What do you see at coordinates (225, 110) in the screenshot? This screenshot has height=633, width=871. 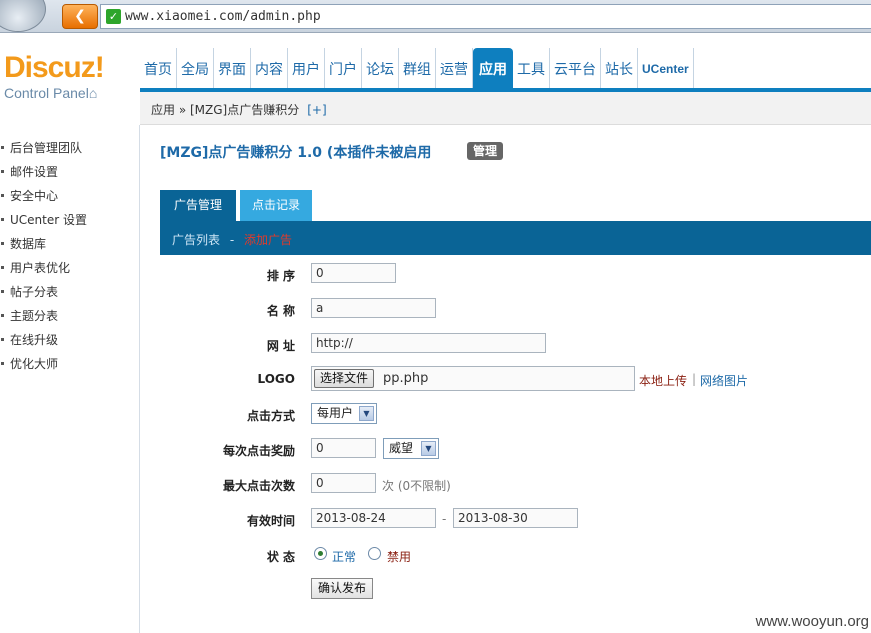 I see `breadcrumb-text: 应用 » [MZG]点广告赚积分` at bounding box center [225, 110].